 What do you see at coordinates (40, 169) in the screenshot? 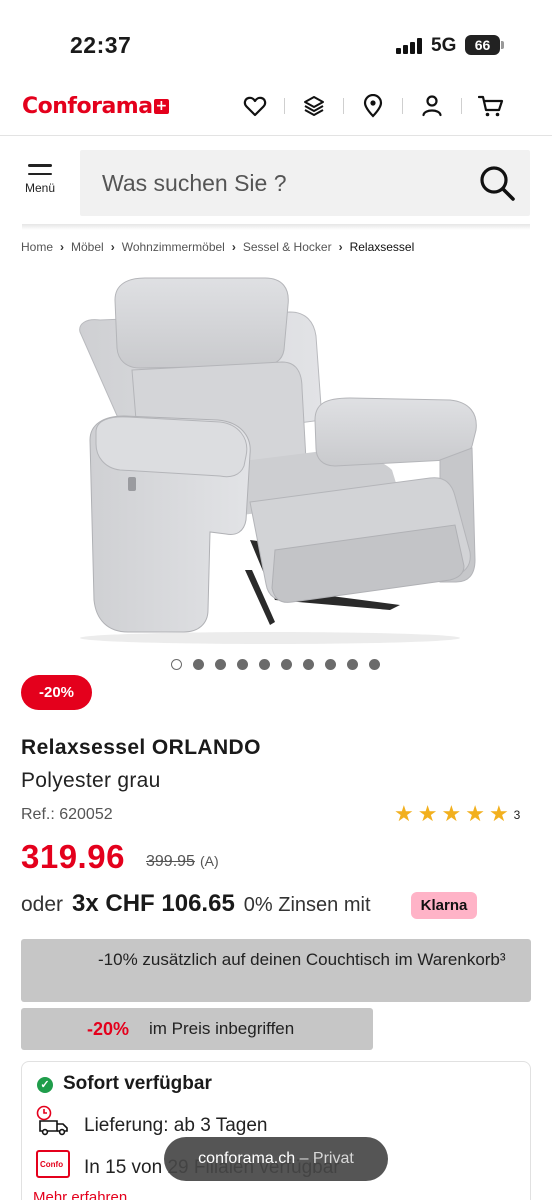
I see `hamburger-icon` at bounding box center [40, 169].